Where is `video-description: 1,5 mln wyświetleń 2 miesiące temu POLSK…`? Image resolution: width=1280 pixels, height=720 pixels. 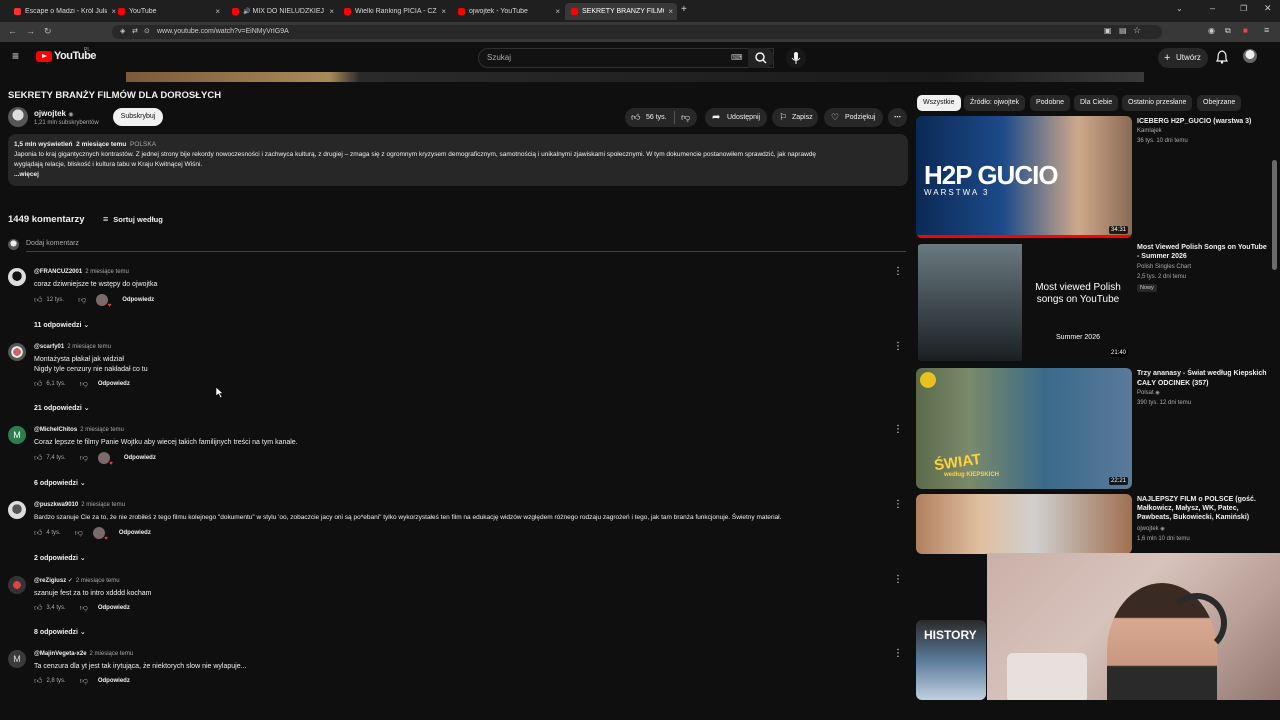
video-description: 1,5 mln wyświetleń 2 miesiące temu POLSK… is located at coordinates (458, 160).